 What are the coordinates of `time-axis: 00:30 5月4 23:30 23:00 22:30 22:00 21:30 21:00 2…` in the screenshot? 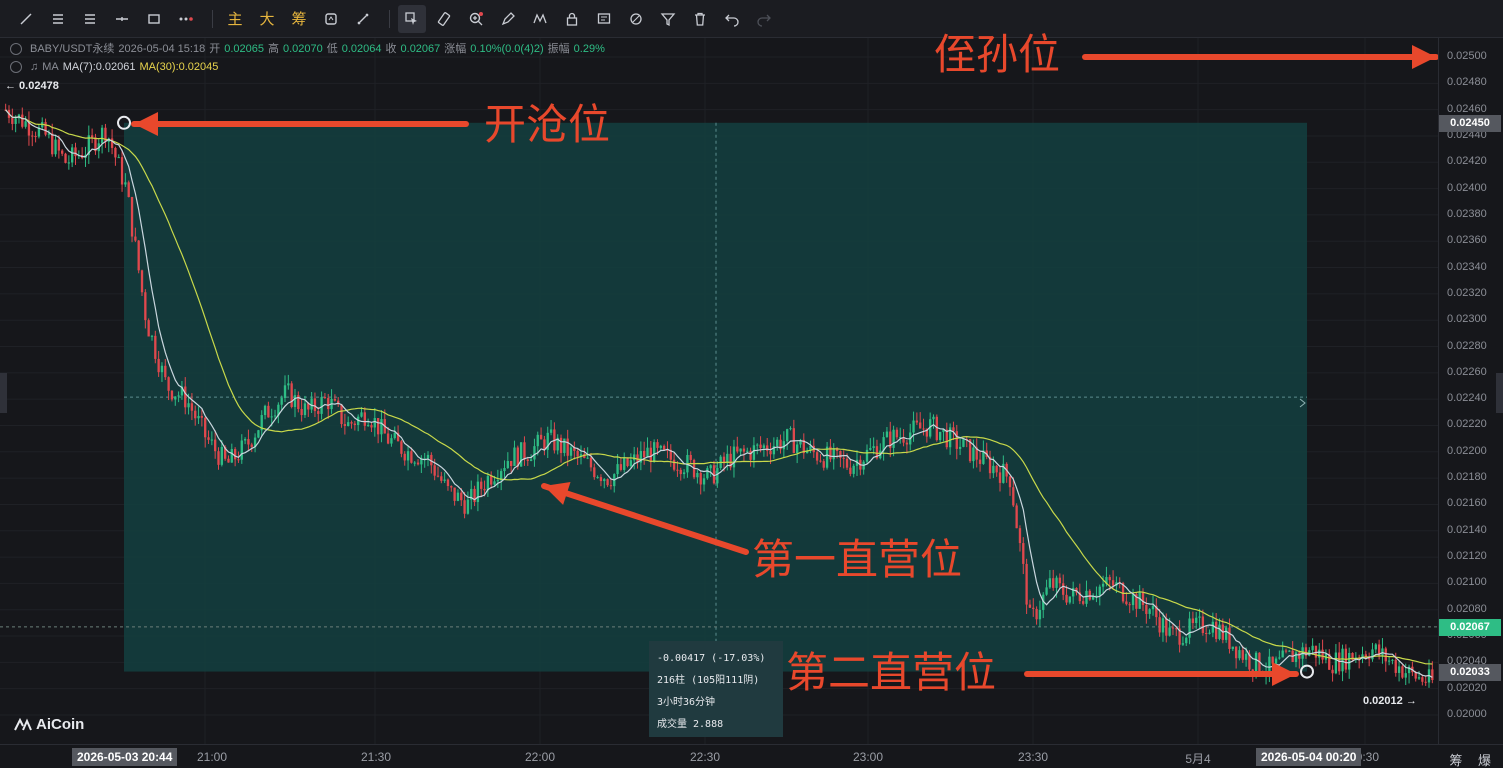 It's located at (751, 756).